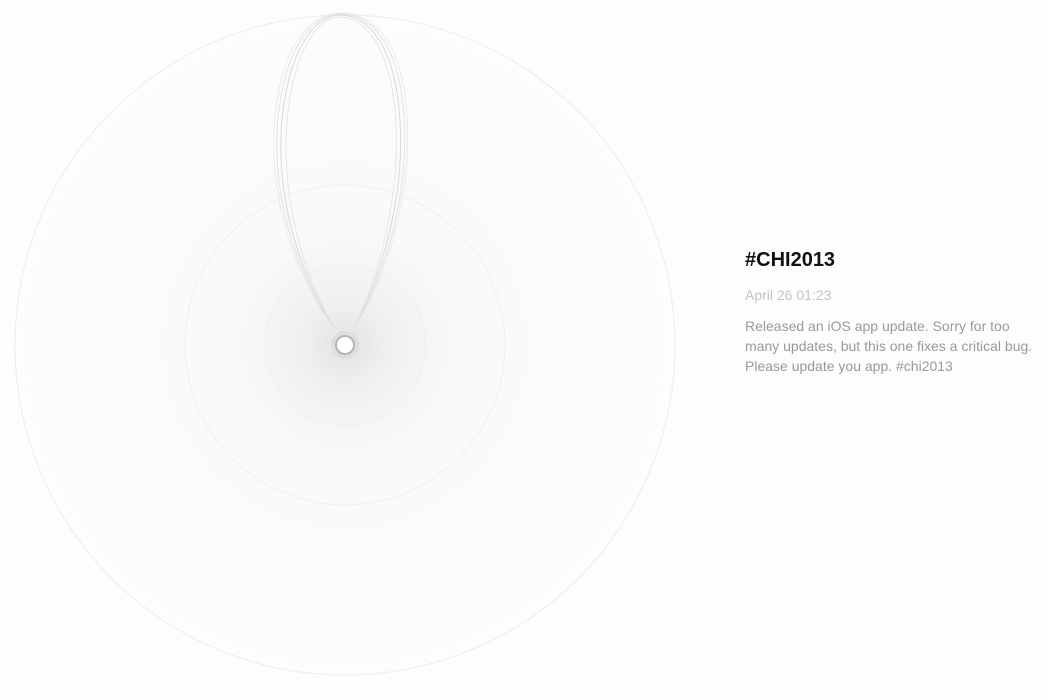 This screenshot has width=1048, height=700. What do you see at coordinates (788, 295) in the screenshot?
I see `timestamp: April 26 01:23` at bounding box center [788, 295].